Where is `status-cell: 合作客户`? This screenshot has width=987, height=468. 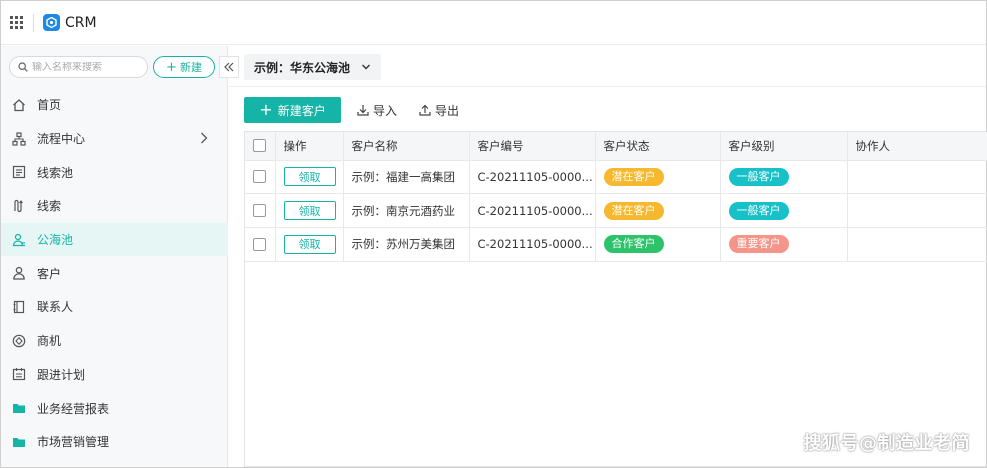
status-cell: 合作客户 is located at coordinates (658, 244).